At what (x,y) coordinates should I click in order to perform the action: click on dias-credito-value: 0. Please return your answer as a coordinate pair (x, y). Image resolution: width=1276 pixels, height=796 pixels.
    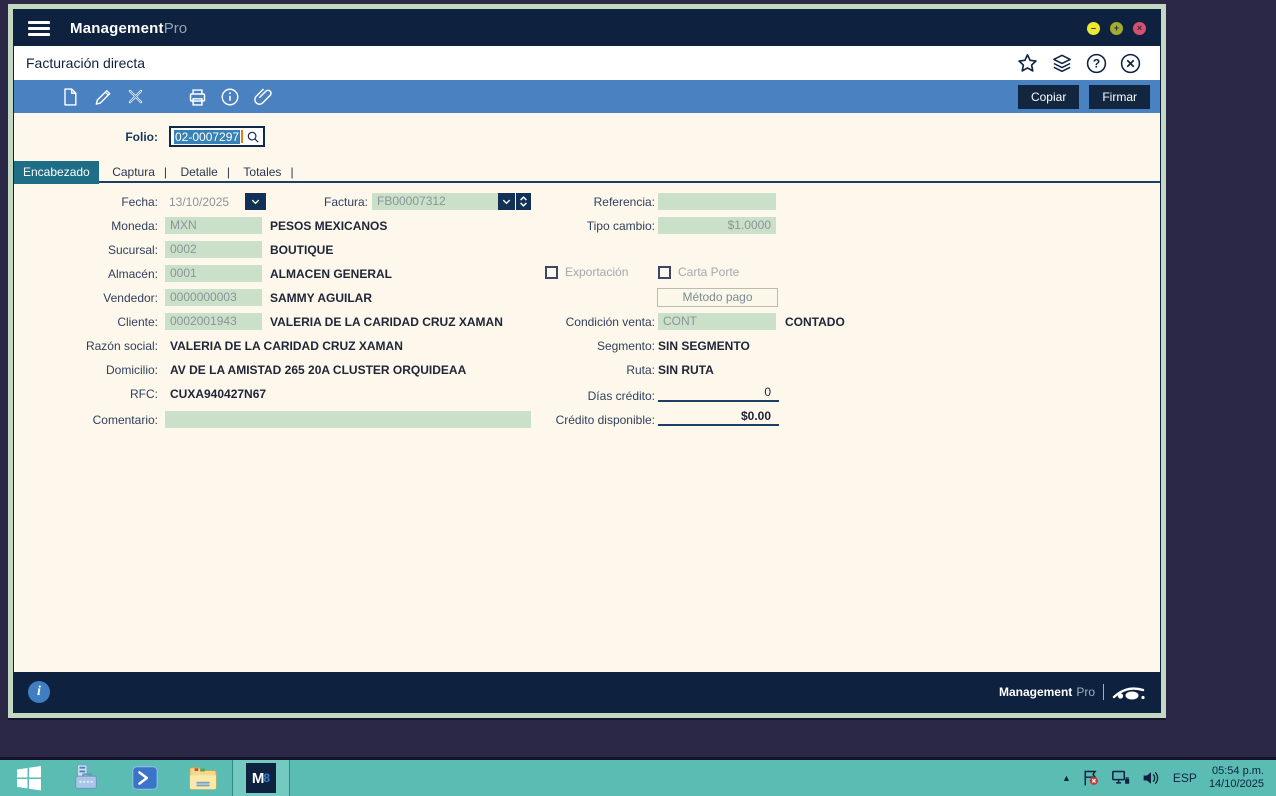
    Looking at the image, I should click on (718, 393).